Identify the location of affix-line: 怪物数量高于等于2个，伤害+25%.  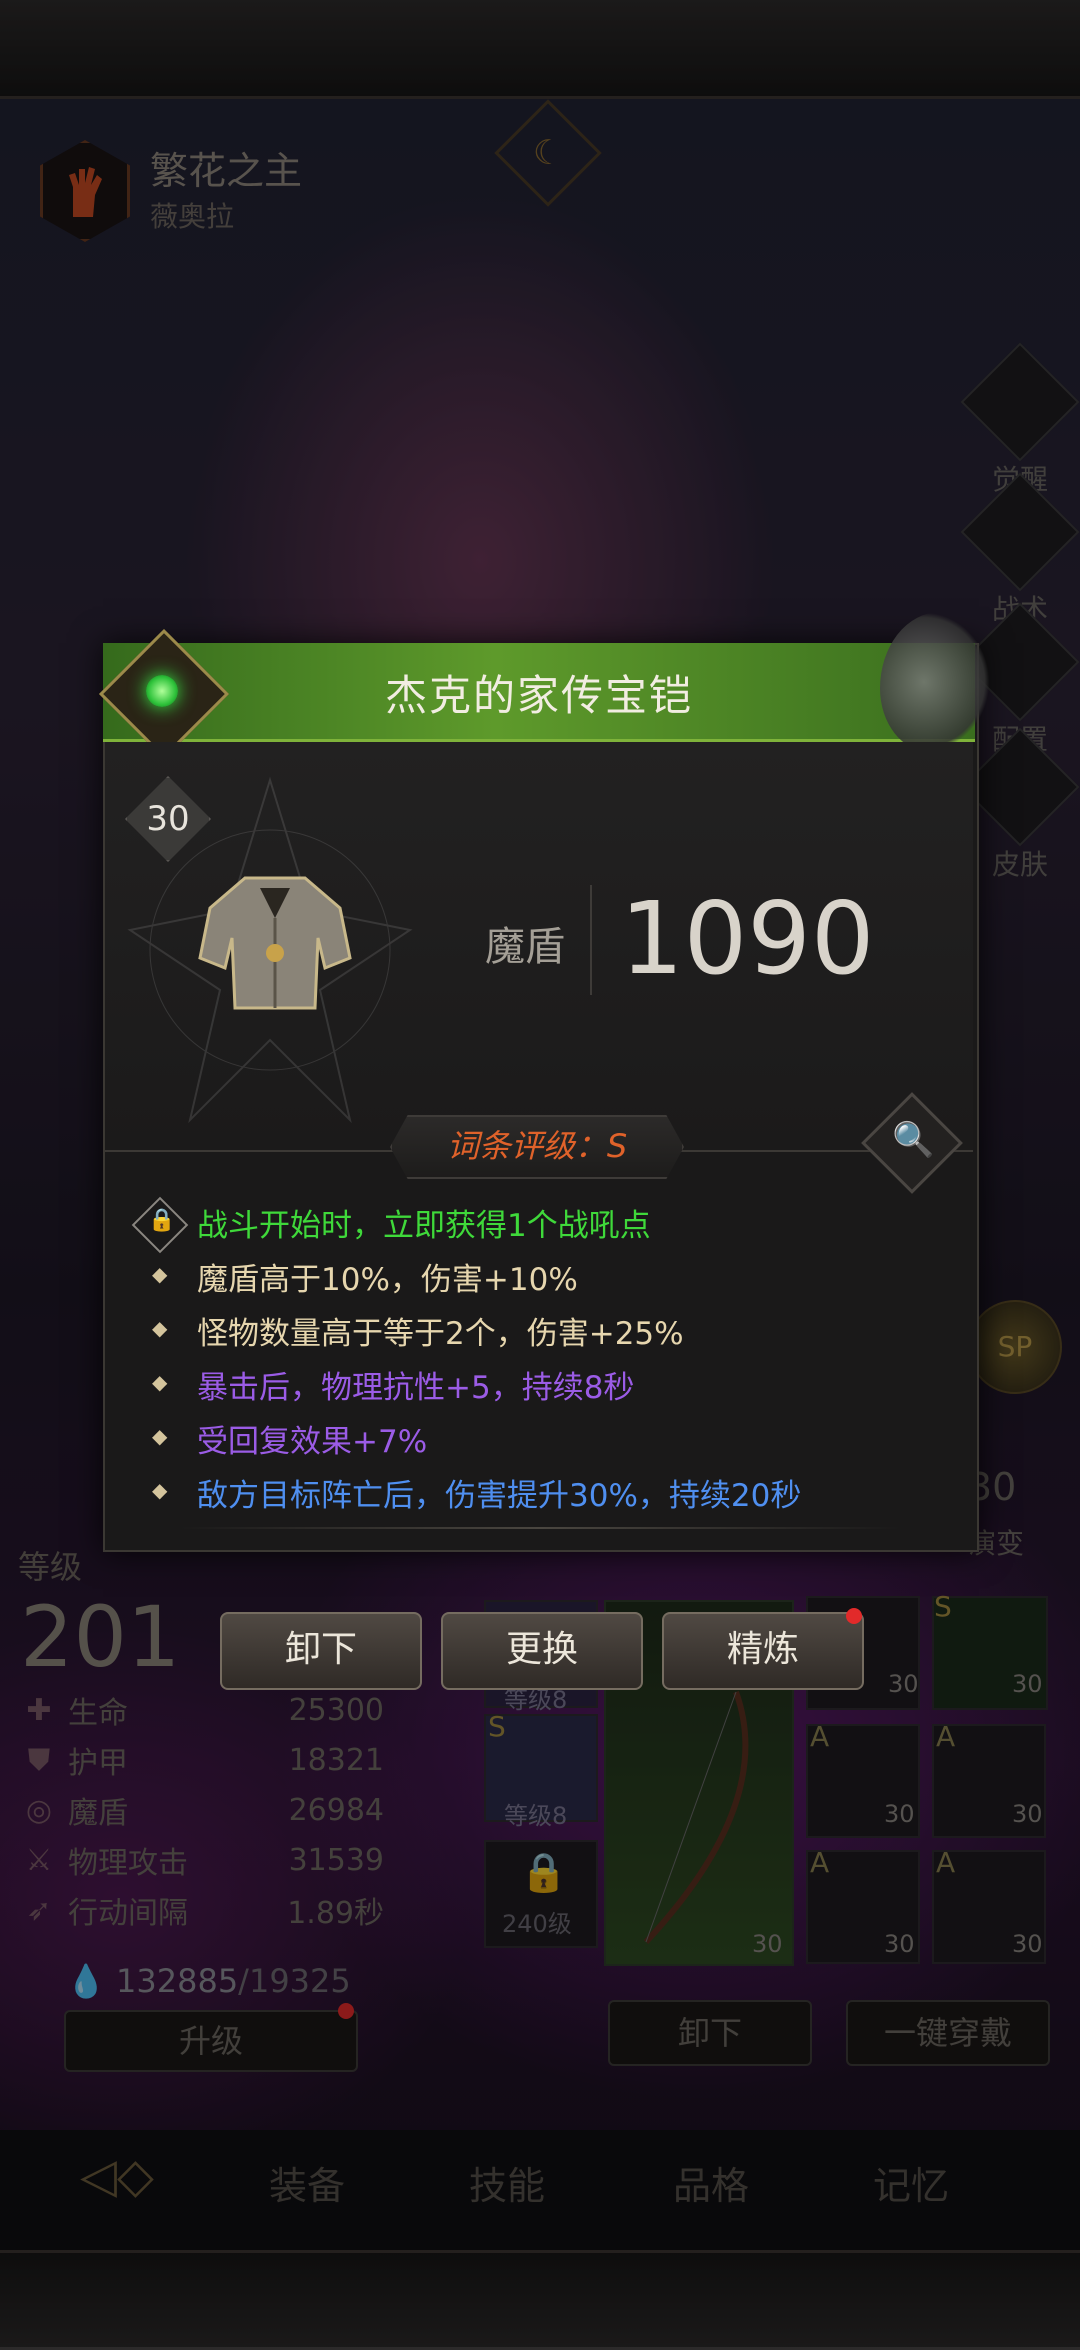
(440, 1334).